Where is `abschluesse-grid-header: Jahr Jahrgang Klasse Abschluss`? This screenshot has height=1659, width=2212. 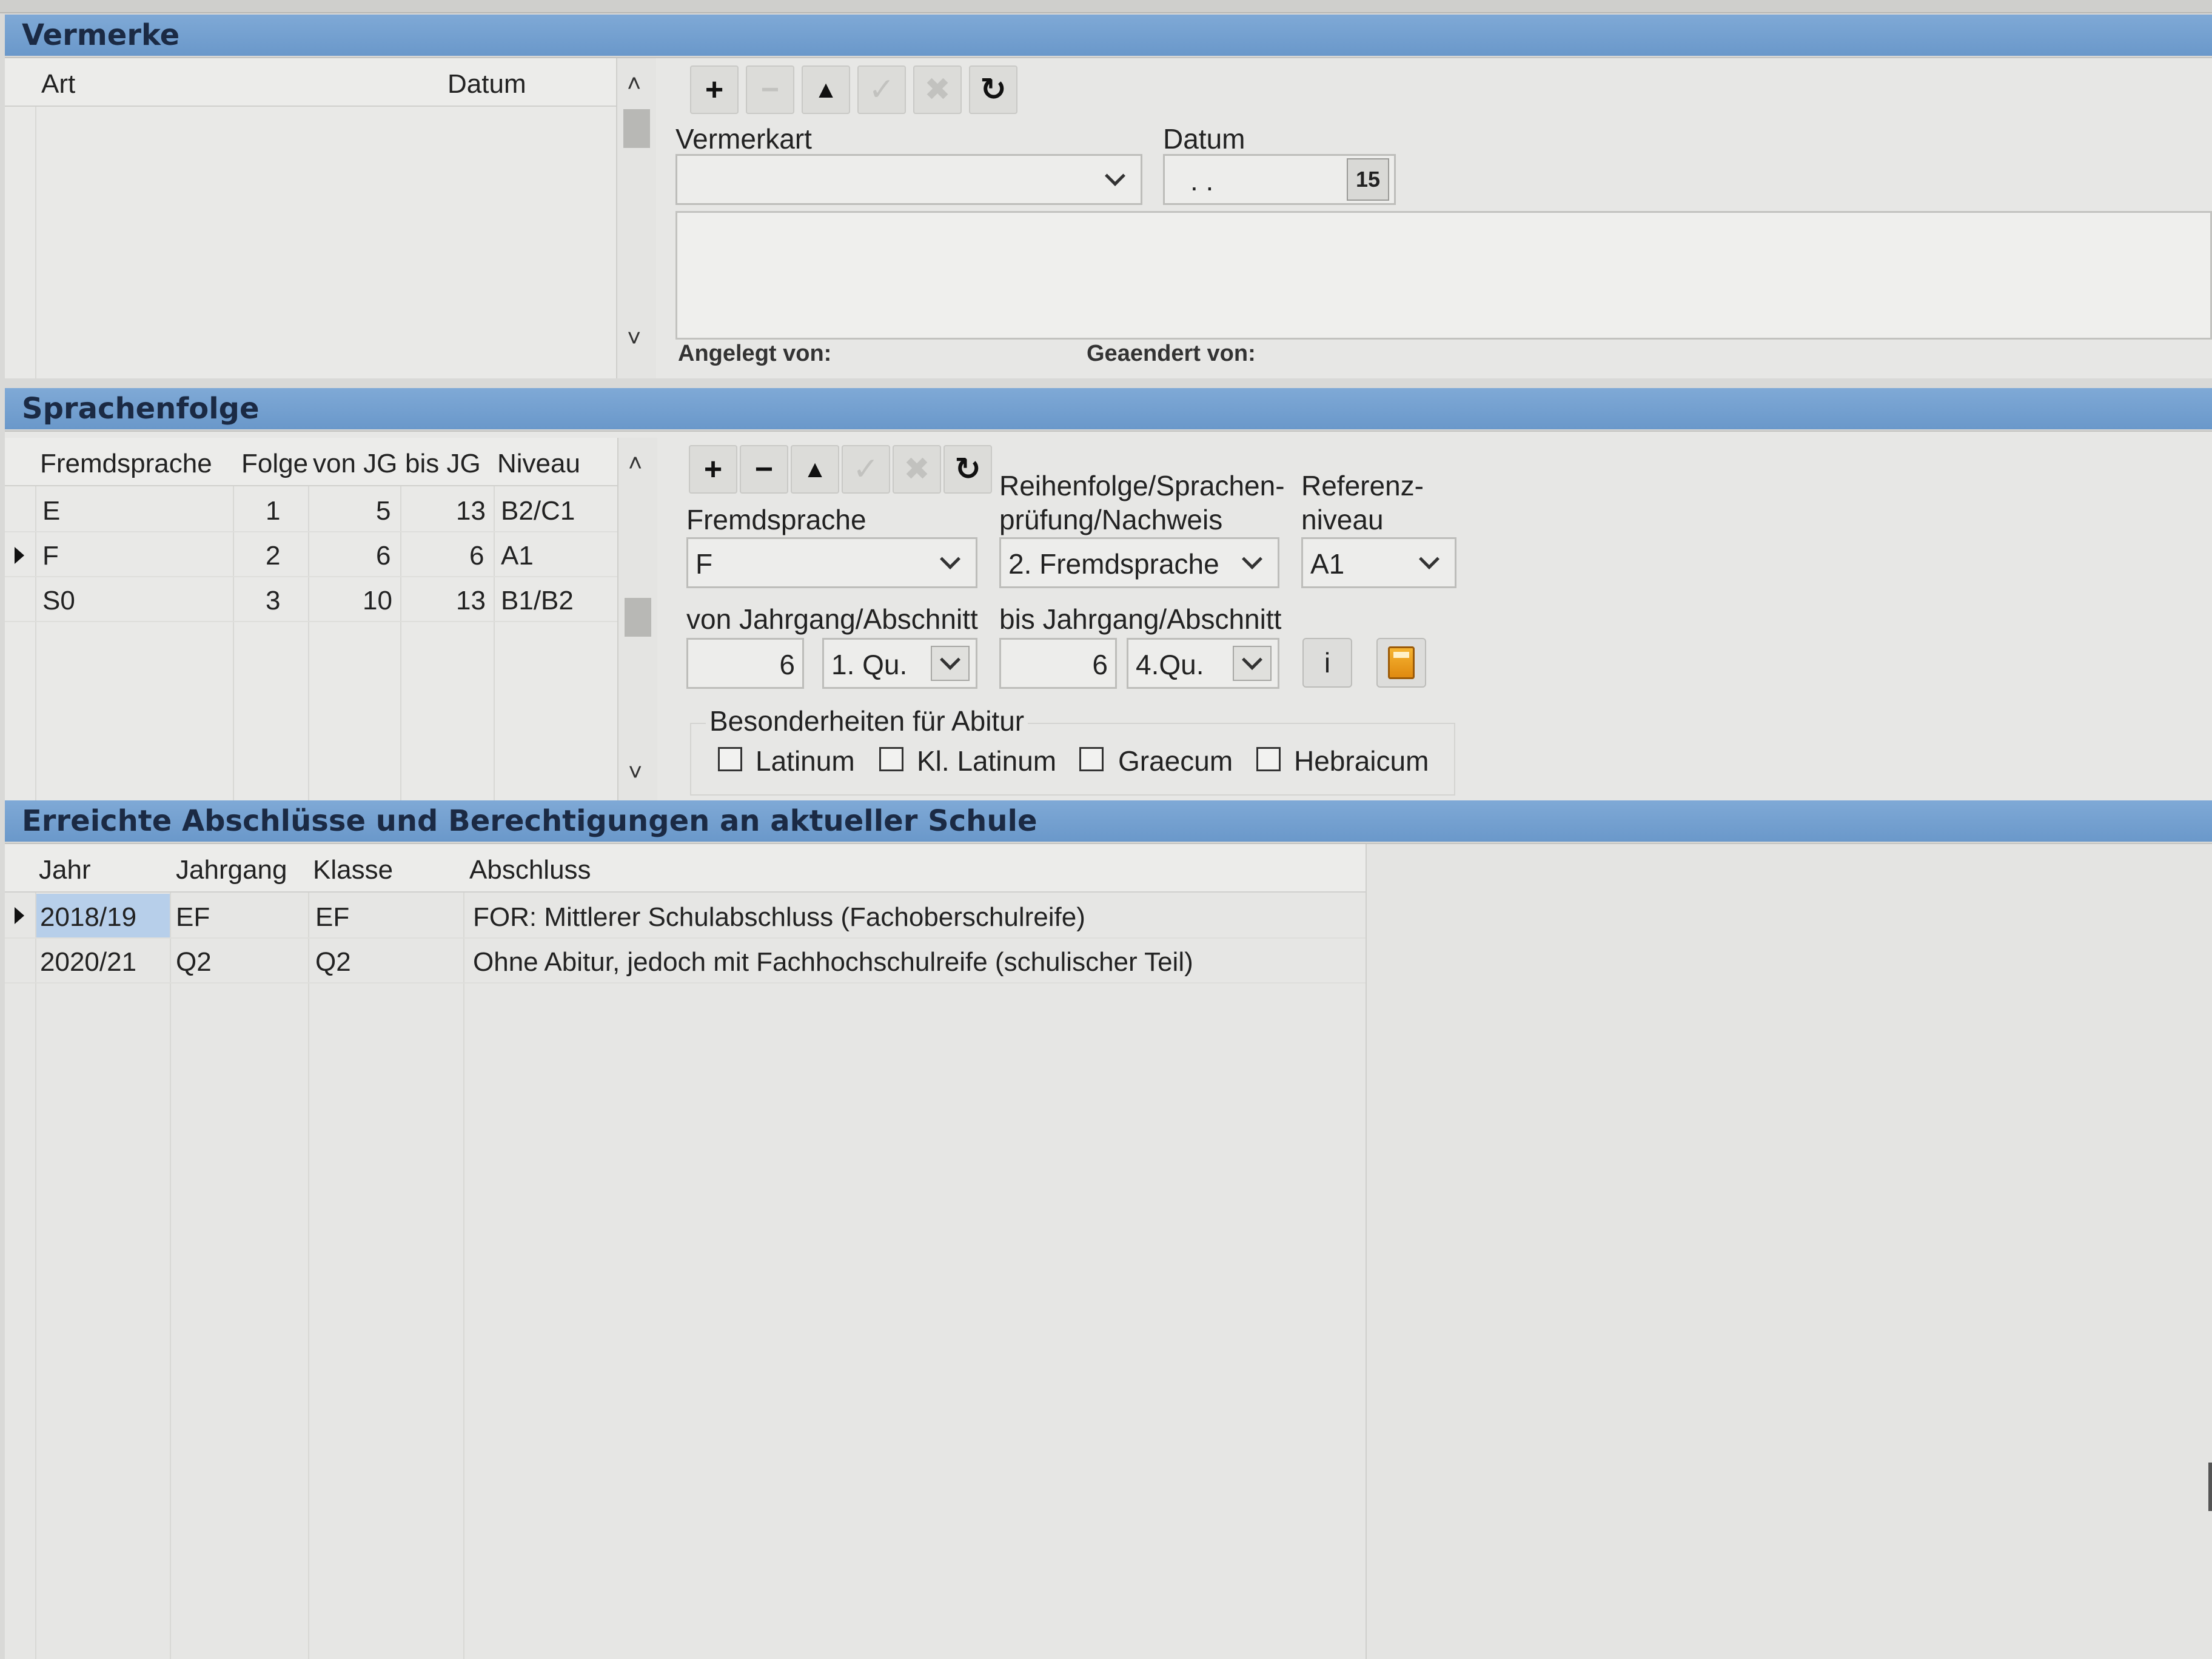 abschluesse-grid-header: Jahr Jahrgang Klasse Abschluss is located at coordinates (685, 868).